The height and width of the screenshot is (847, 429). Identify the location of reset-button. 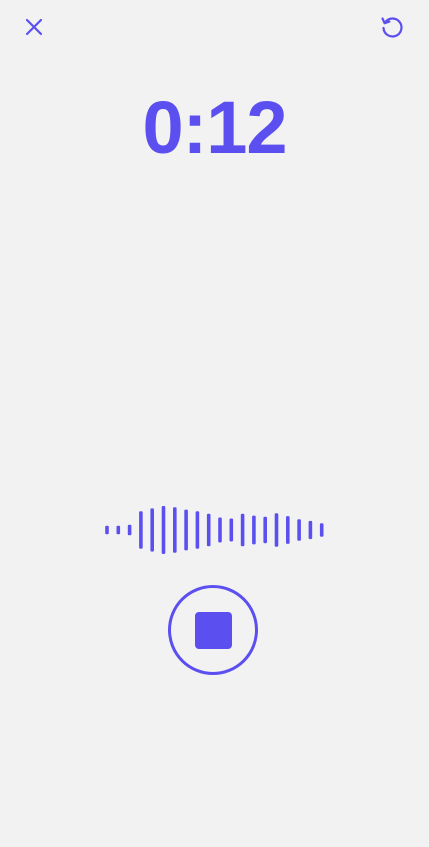
(392, 27).